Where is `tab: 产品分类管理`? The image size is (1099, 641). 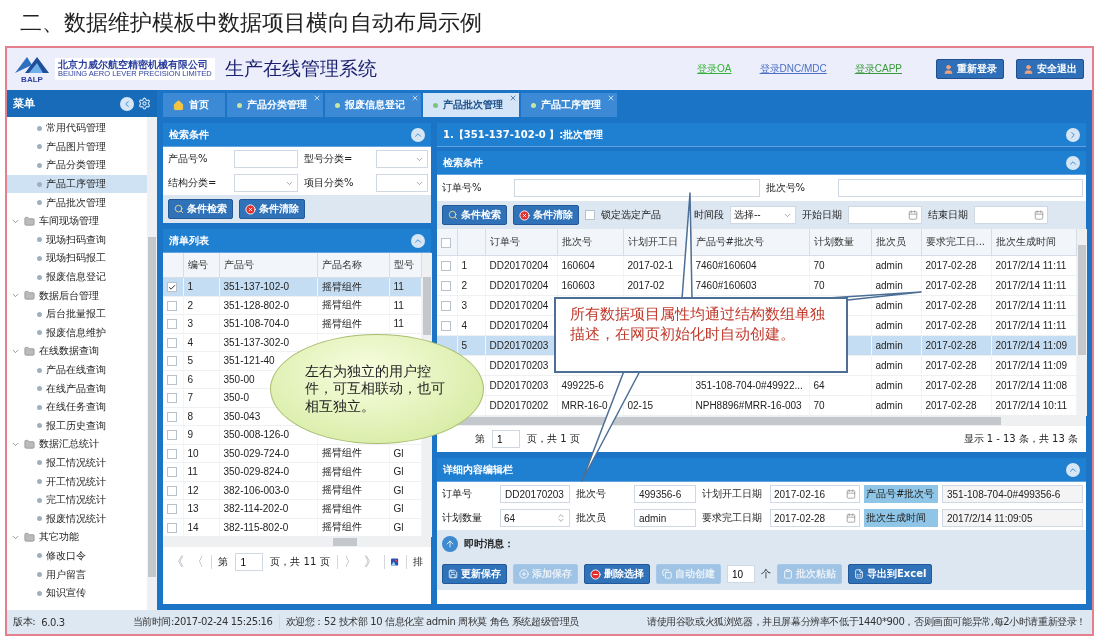 tab: 产品分类管理 is located at coordinates (275, 105).